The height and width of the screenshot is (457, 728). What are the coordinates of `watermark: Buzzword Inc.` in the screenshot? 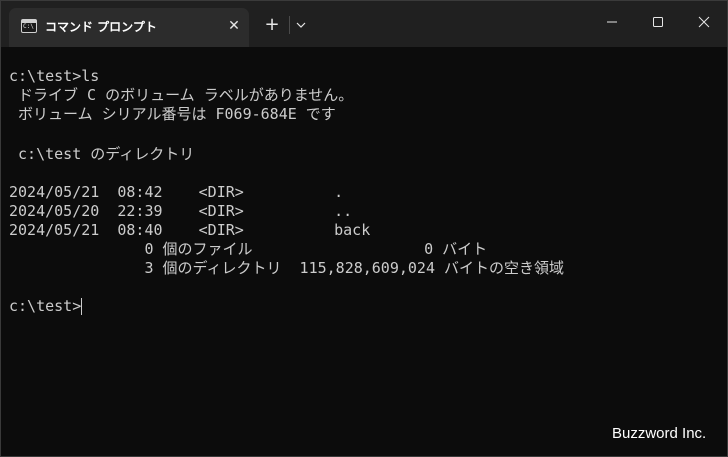 It's located at (659, 433).